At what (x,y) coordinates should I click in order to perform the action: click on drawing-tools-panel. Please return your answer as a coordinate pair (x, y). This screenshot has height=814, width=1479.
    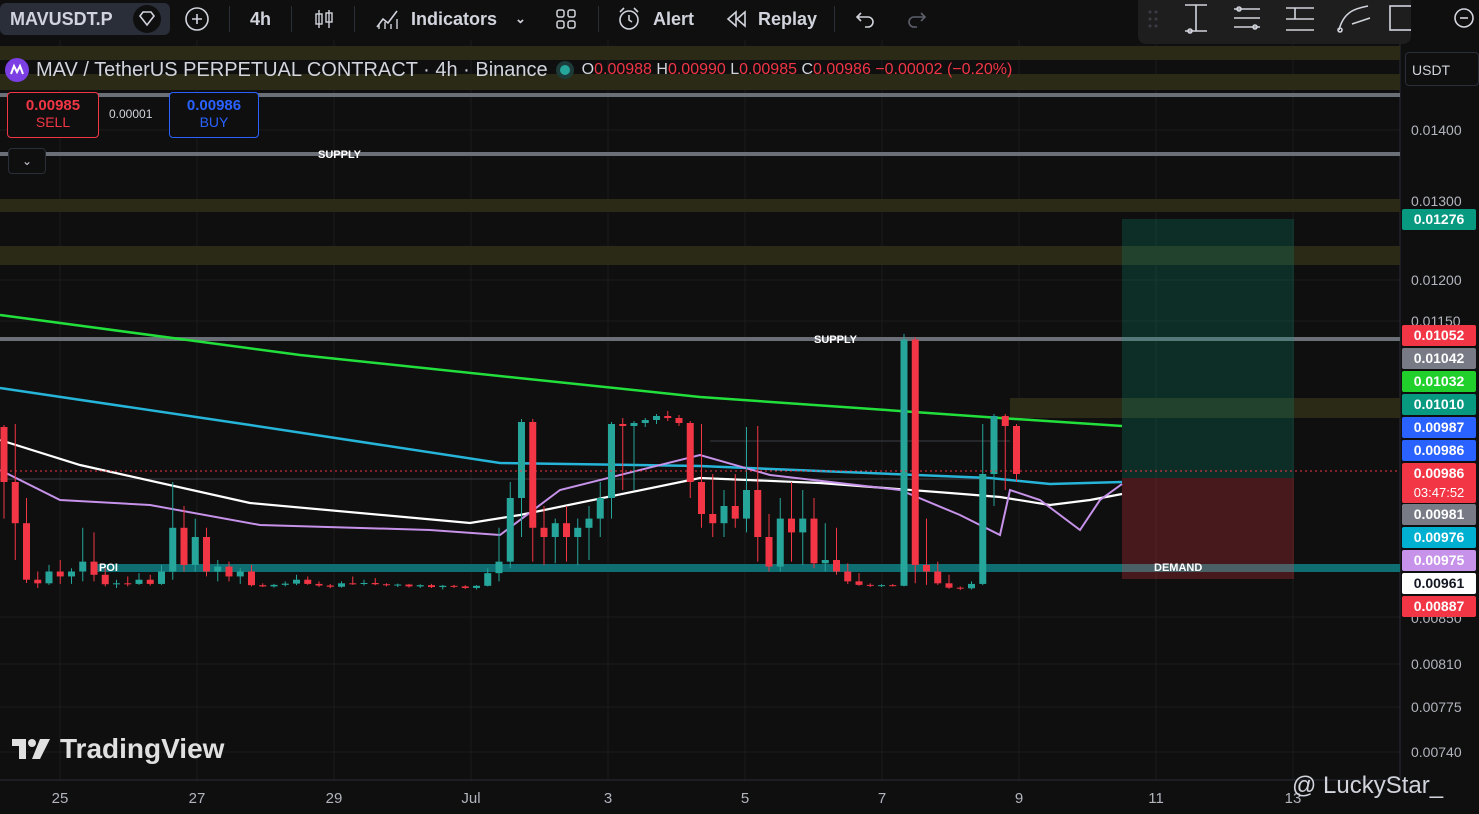
    Looking at the image, I should click on (1275, 22).